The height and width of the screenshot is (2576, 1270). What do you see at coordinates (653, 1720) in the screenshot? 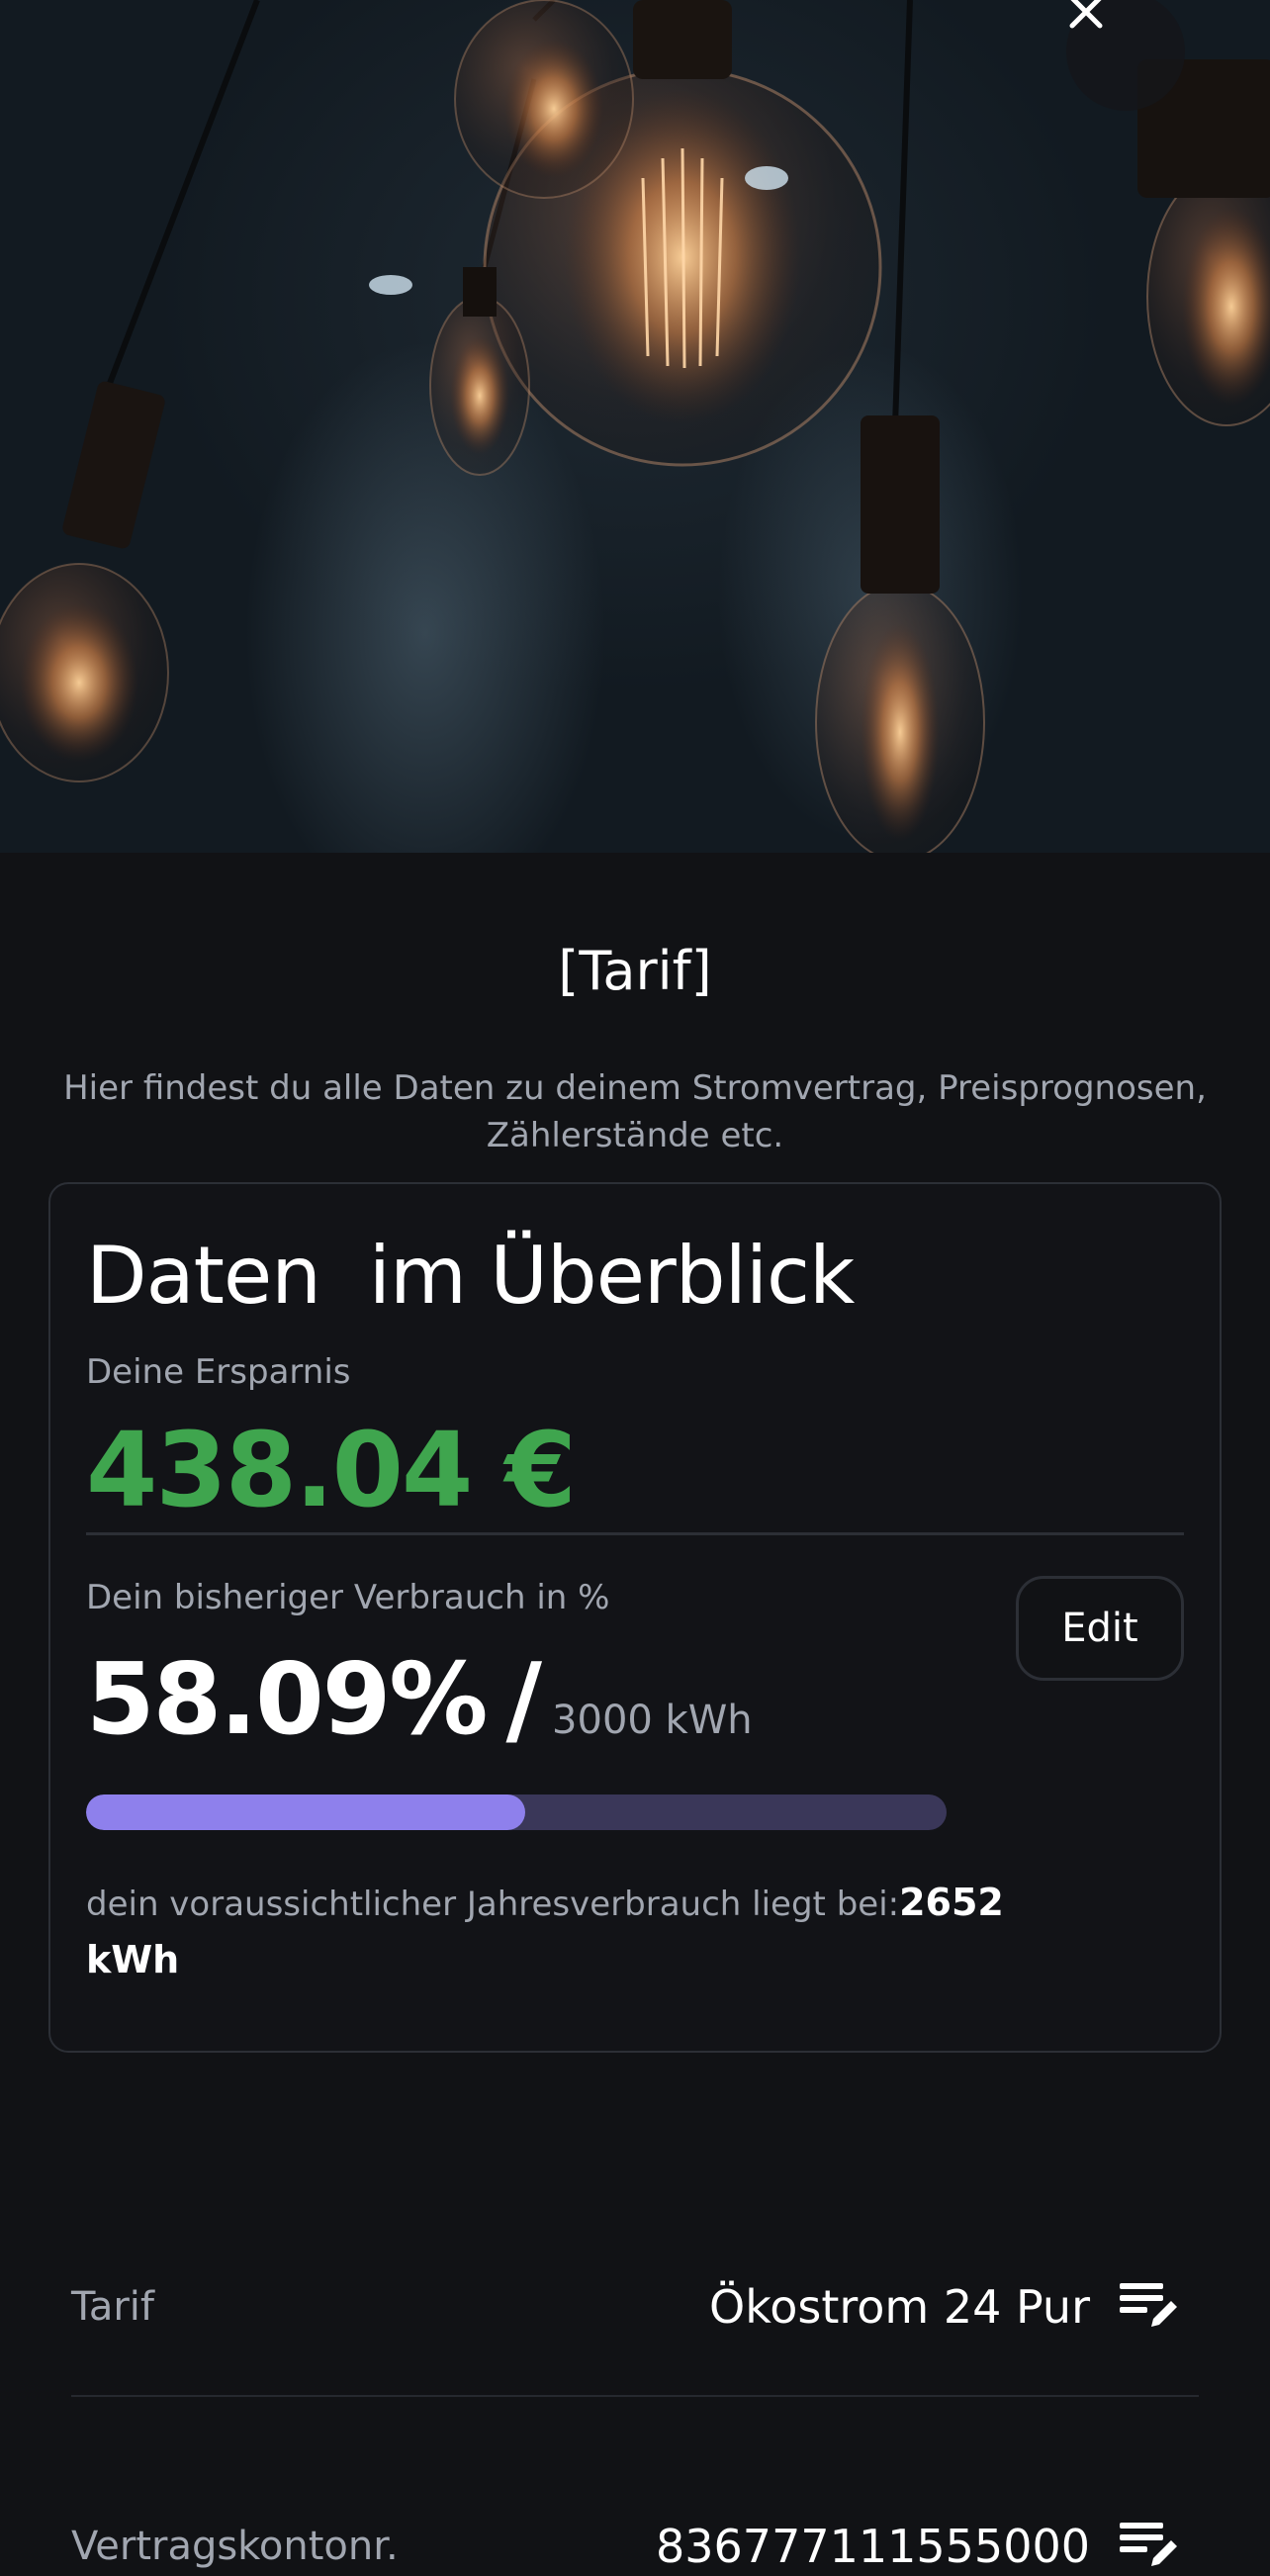
I see `usage-total: 3000 kWh` at bounding box center [653, 1720].